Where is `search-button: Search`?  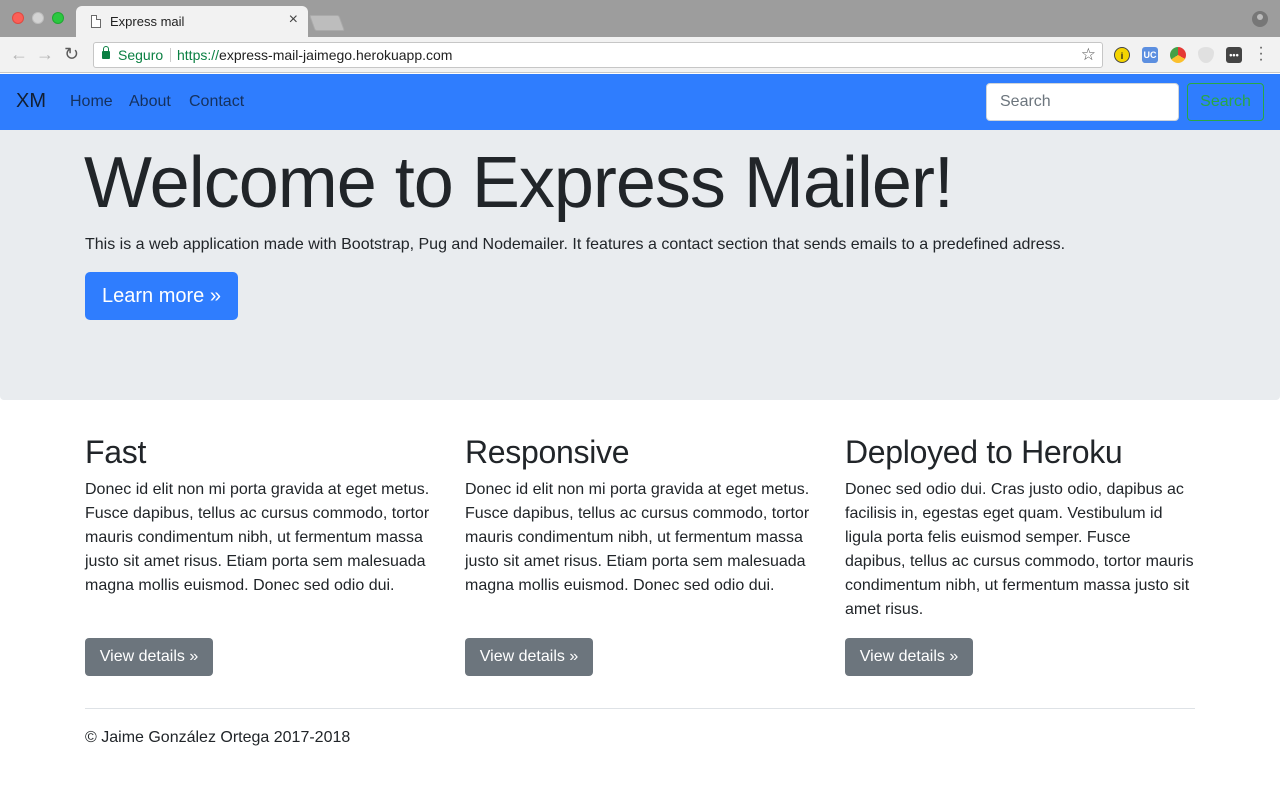 search-button: Search is located at coordinates (1225, 102).